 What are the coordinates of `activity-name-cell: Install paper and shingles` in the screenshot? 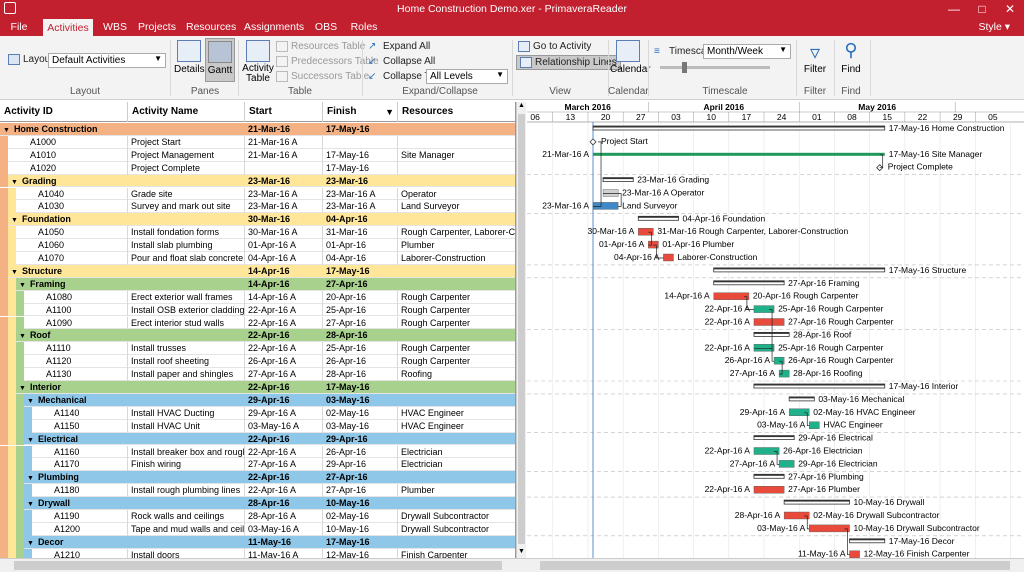 It's located at (186, 374).